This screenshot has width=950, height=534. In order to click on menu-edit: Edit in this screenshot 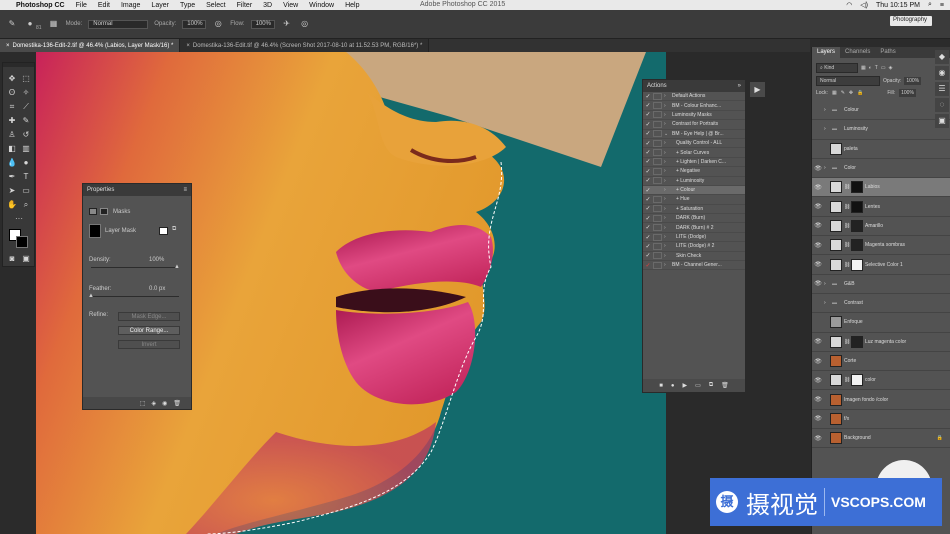, I will do `click(104, 5)`.